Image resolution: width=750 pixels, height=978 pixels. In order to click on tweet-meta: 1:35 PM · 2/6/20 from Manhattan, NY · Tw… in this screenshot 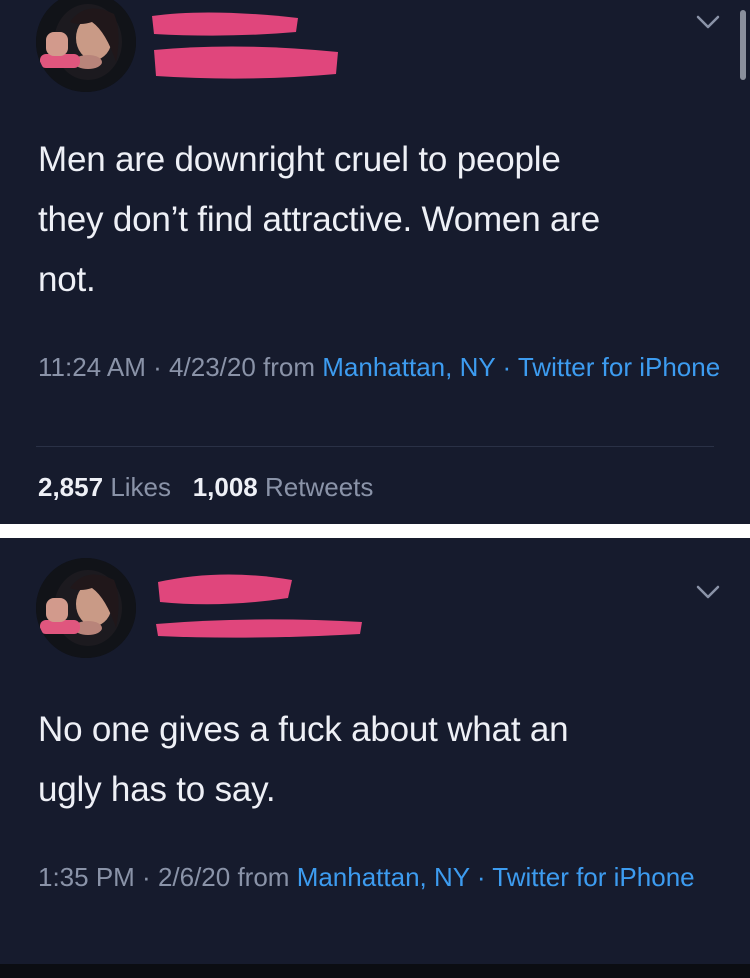, I will do `click(366, 877)`.